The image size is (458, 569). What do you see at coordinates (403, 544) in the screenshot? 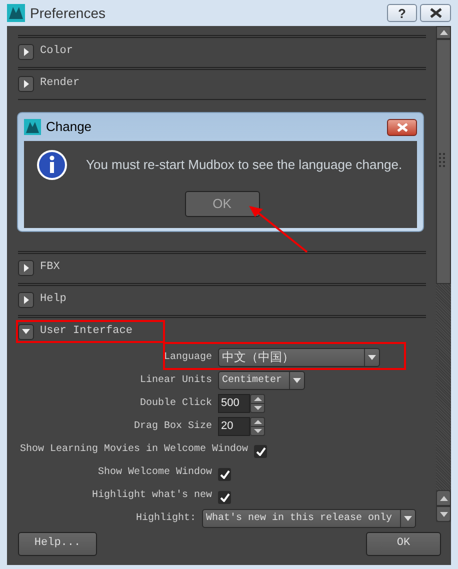
I see `ok-button: OK` at bounding box center [403, 544].